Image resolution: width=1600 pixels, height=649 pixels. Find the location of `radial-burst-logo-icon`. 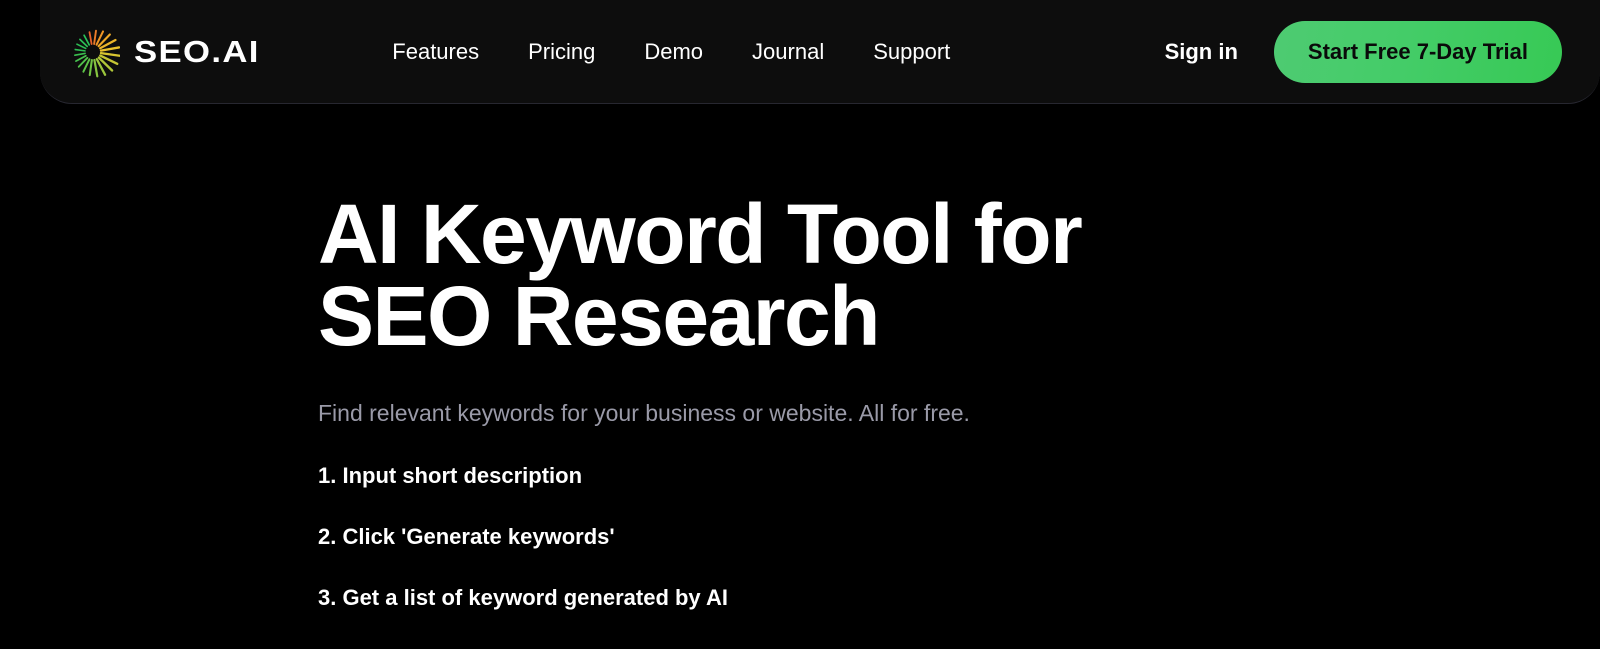

radial-burst-logo-icon is located at coordinates (97, 53).